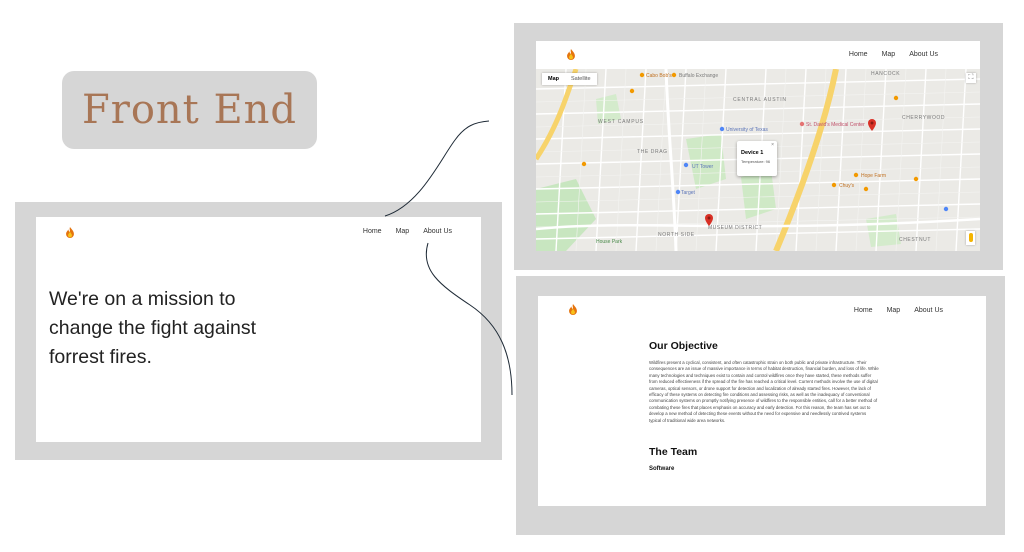 Image resolution: width=1024 pixels, height=552 pixels. What do you see at coordinates (469, 319) in the screenshot?
I see `connector-to-about` at bounding box center [469, 319].